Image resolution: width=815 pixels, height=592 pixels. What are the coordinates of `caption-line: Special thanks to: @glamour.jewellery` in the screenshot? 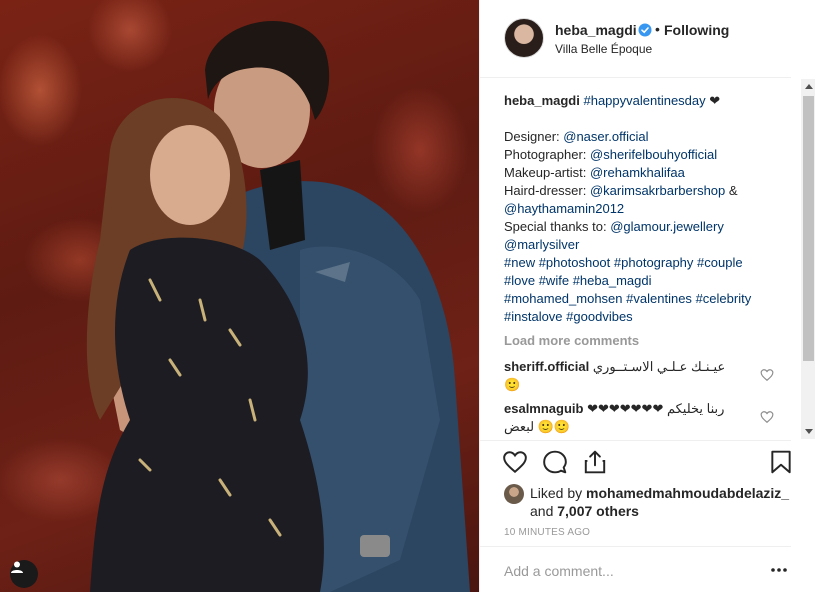 It's located at (643, 227).